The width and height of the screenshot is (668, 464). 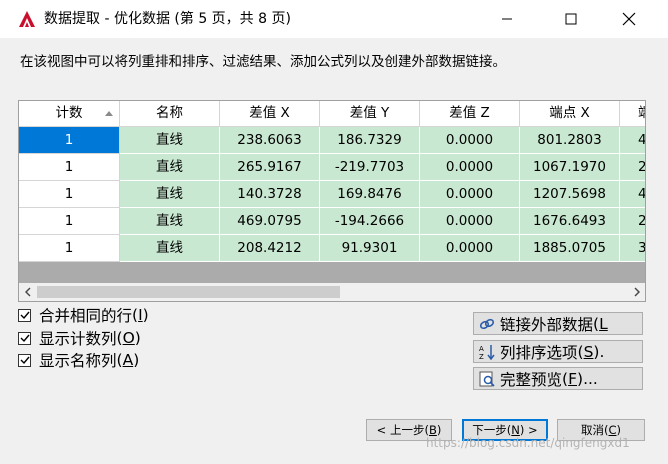 I want to click on preview-icon, so click(x=487, y=379).